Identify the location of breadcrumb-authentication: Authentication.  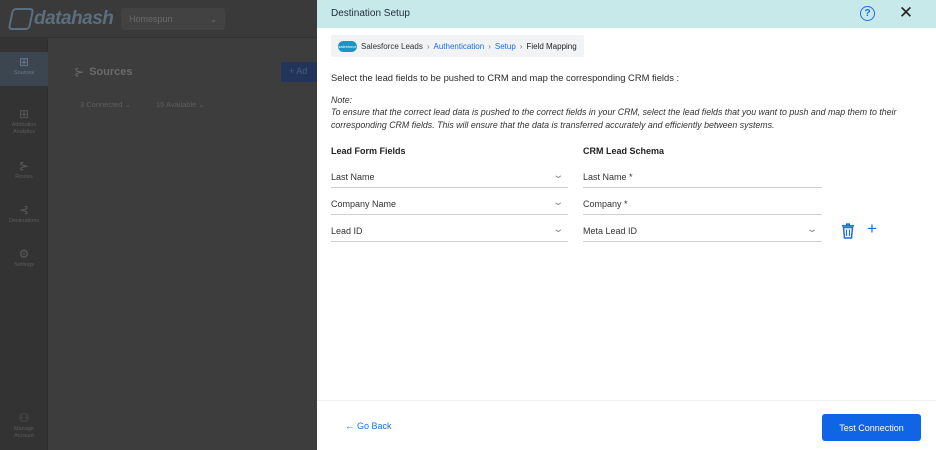
(459, 46).